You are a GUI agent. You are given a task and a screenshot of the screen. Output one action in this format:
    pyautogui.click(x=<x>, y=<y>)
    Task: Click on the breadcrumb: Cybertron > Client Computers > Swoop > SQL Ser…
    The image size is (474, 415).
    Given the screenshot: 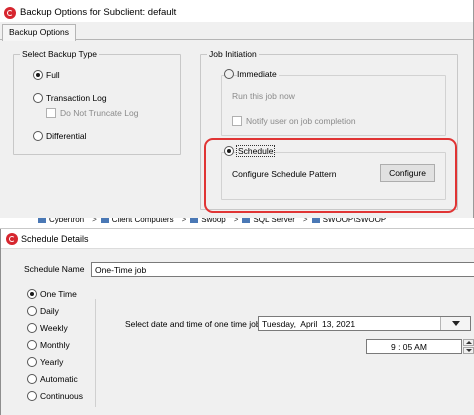 What is the action you would take?
    pyautogui.click(x=237, y=223)
    